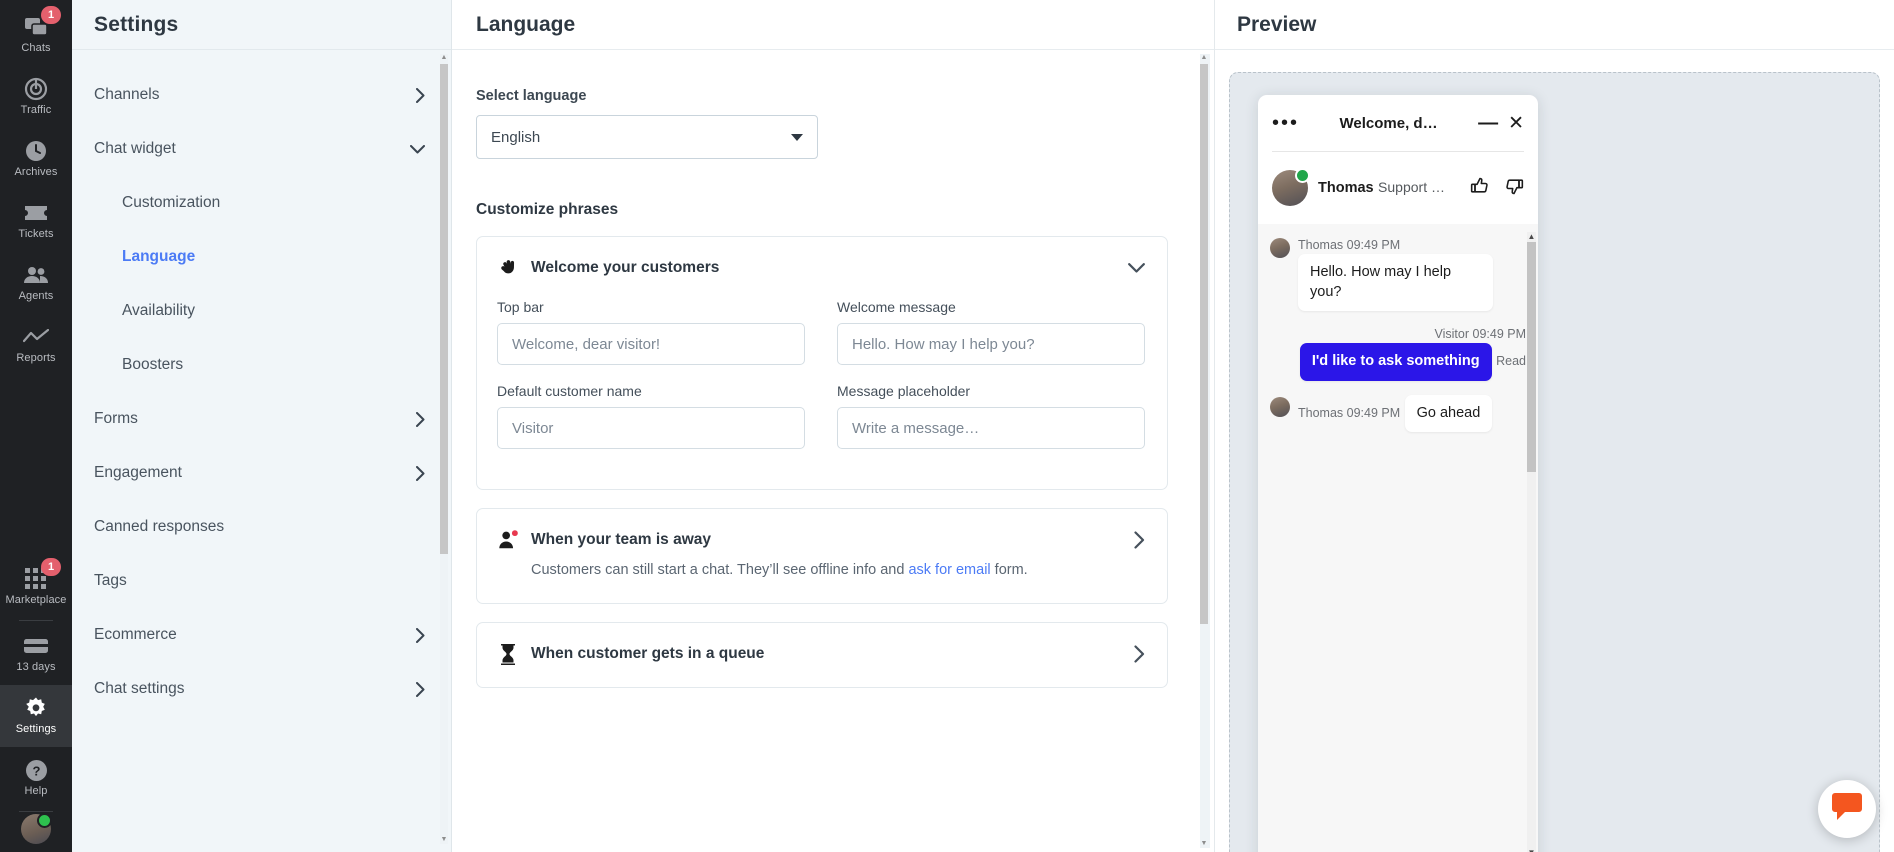 The height and width of the screenshot is (852, 1894). I want to click on message-meta: Visitor 09:49 PM, so click(1480, 334).